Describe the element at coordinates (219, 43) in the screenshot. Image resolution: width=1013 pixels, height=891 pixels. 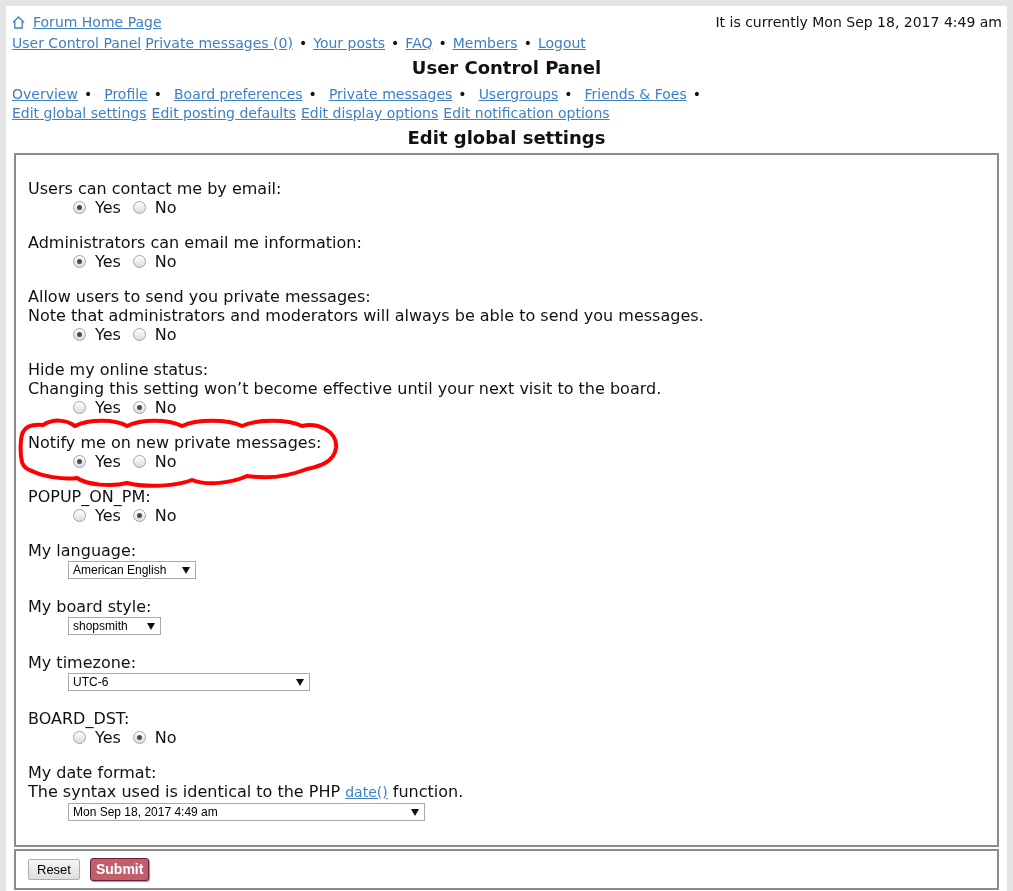
I see `nav-link: Private messages (0)` at that location.